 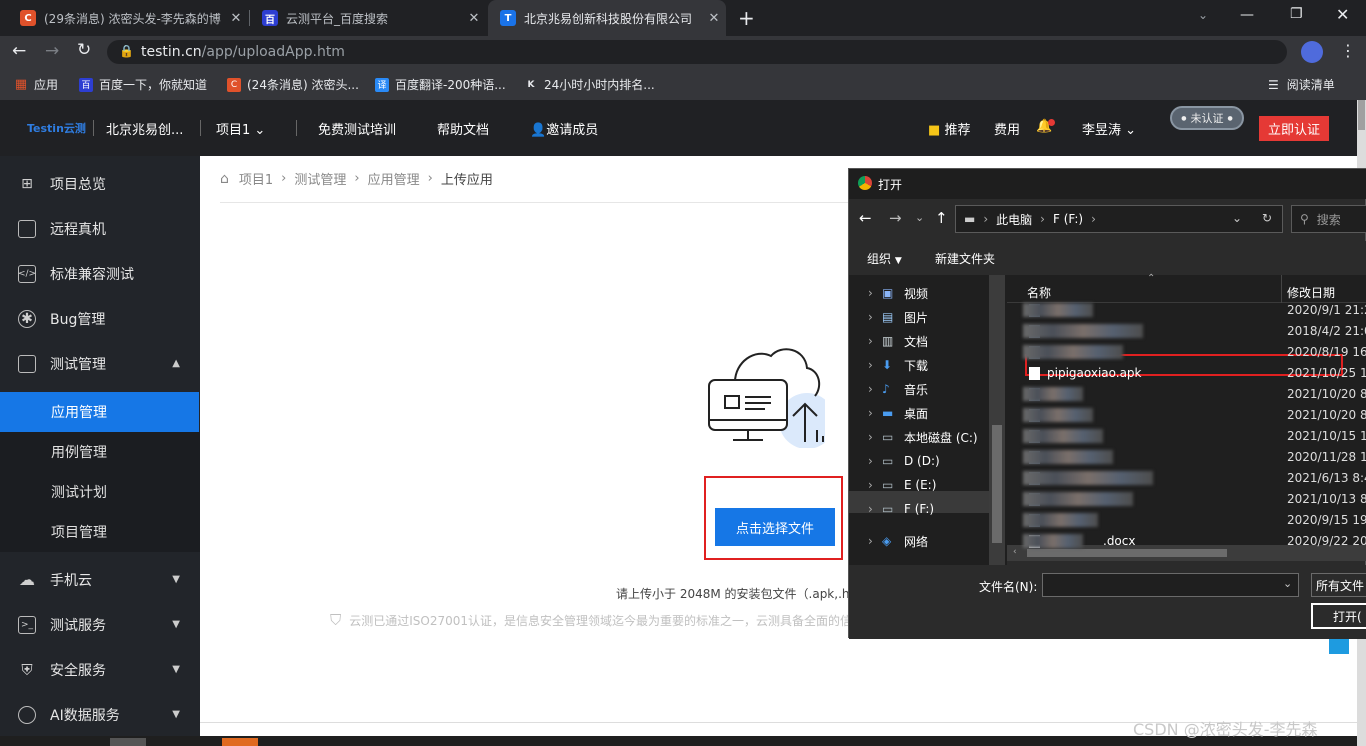 I want to click on nav-item: › ⬇ 下载, so click(x=898, y=365).